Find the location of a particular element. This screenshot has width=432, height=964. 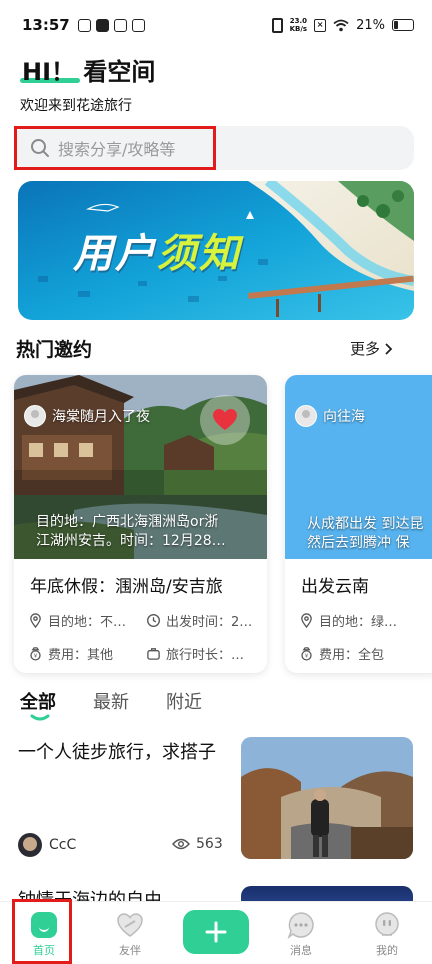

vibrate-icon is located at coordinates (277, 25).